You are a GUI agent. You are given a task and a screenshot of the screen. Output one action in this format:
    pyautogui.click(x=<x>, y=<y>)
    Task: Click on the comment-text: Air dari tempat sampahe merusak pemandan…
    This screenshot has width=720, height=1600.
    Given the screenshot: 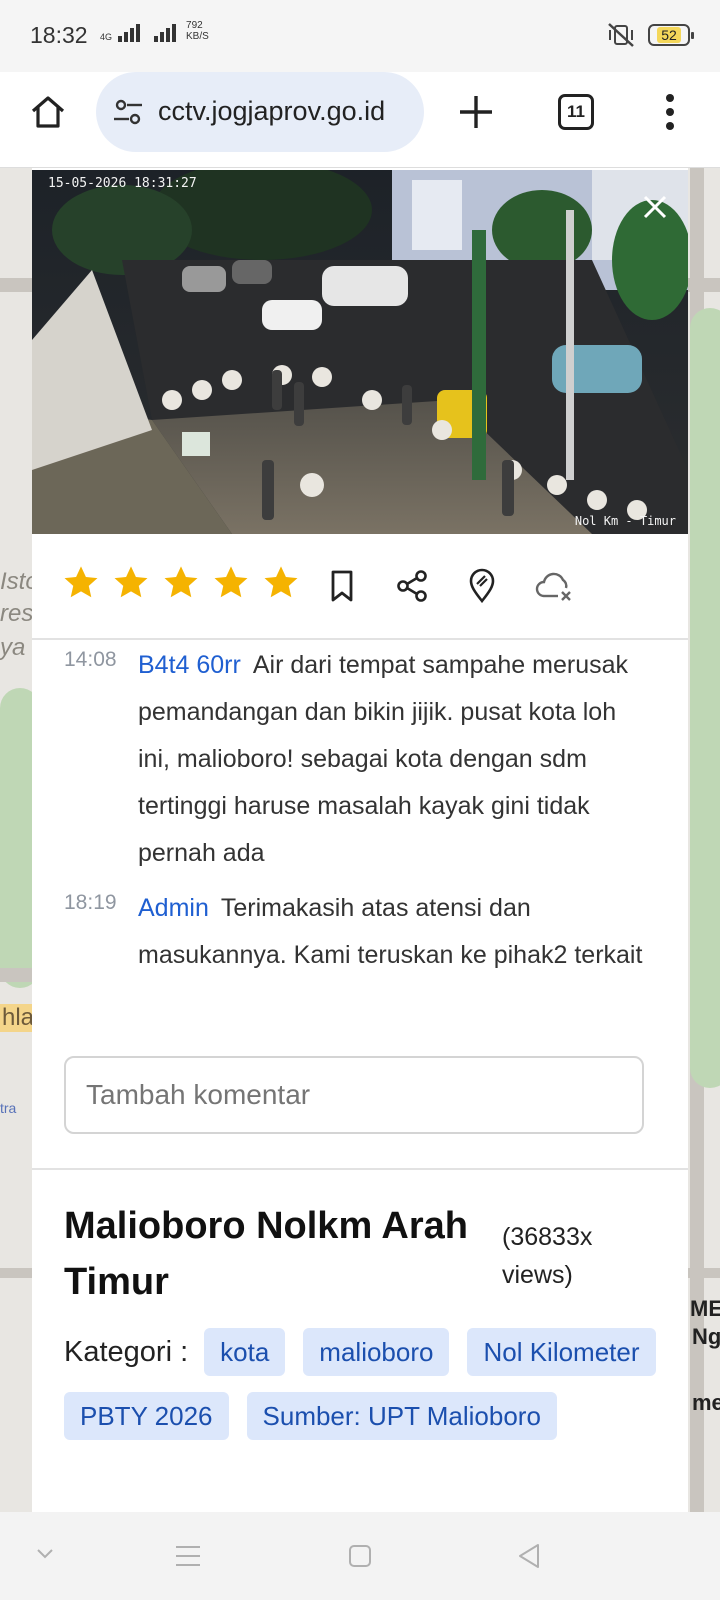 What is the action you would take?
    pyautogui.click(x=383, y=759)
    